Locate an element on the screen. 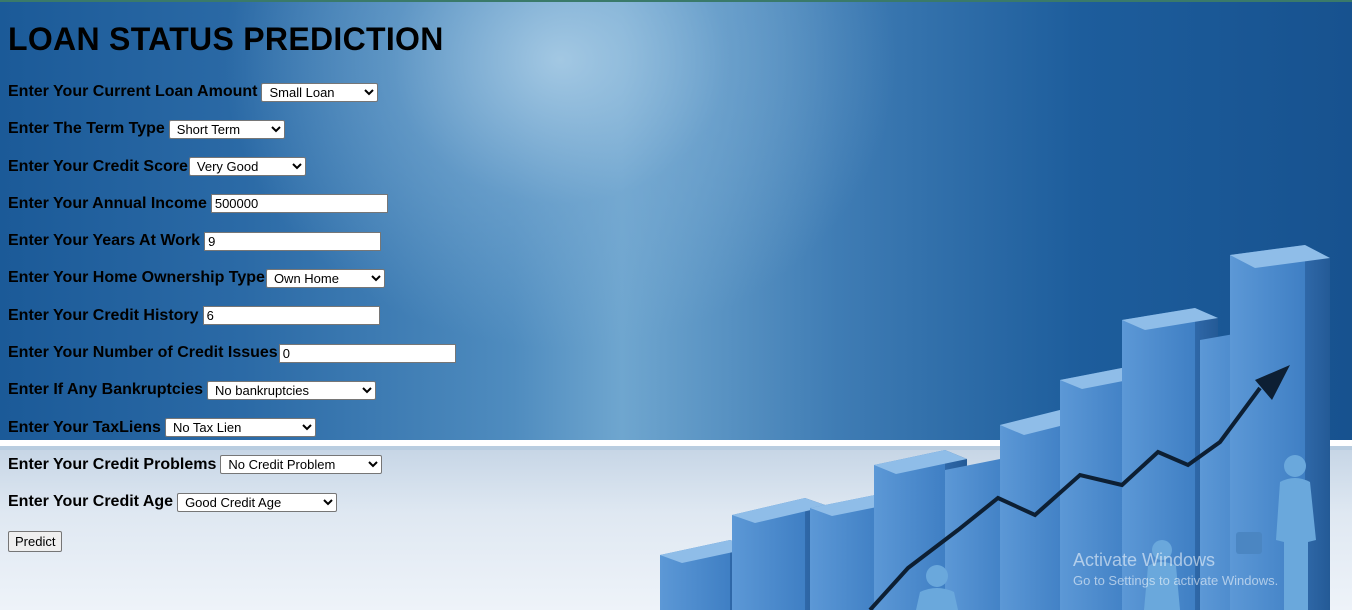 The height and width of the screenshot is (610, 1352). annual-income-label: Enter Your Annual Income is located at coordinates (107, 203).